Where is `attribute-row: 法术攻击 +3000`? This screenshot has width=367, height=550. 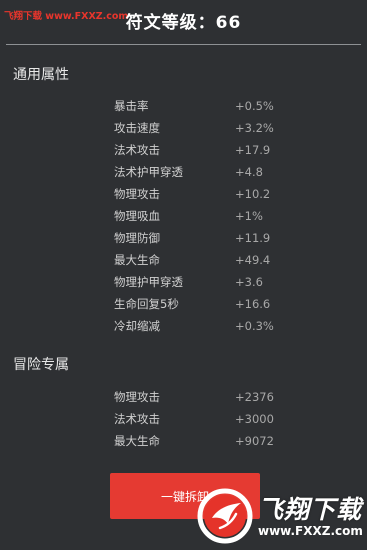 attribute-row: 法术攻击 +3000 is located at coordinates (234, 419).